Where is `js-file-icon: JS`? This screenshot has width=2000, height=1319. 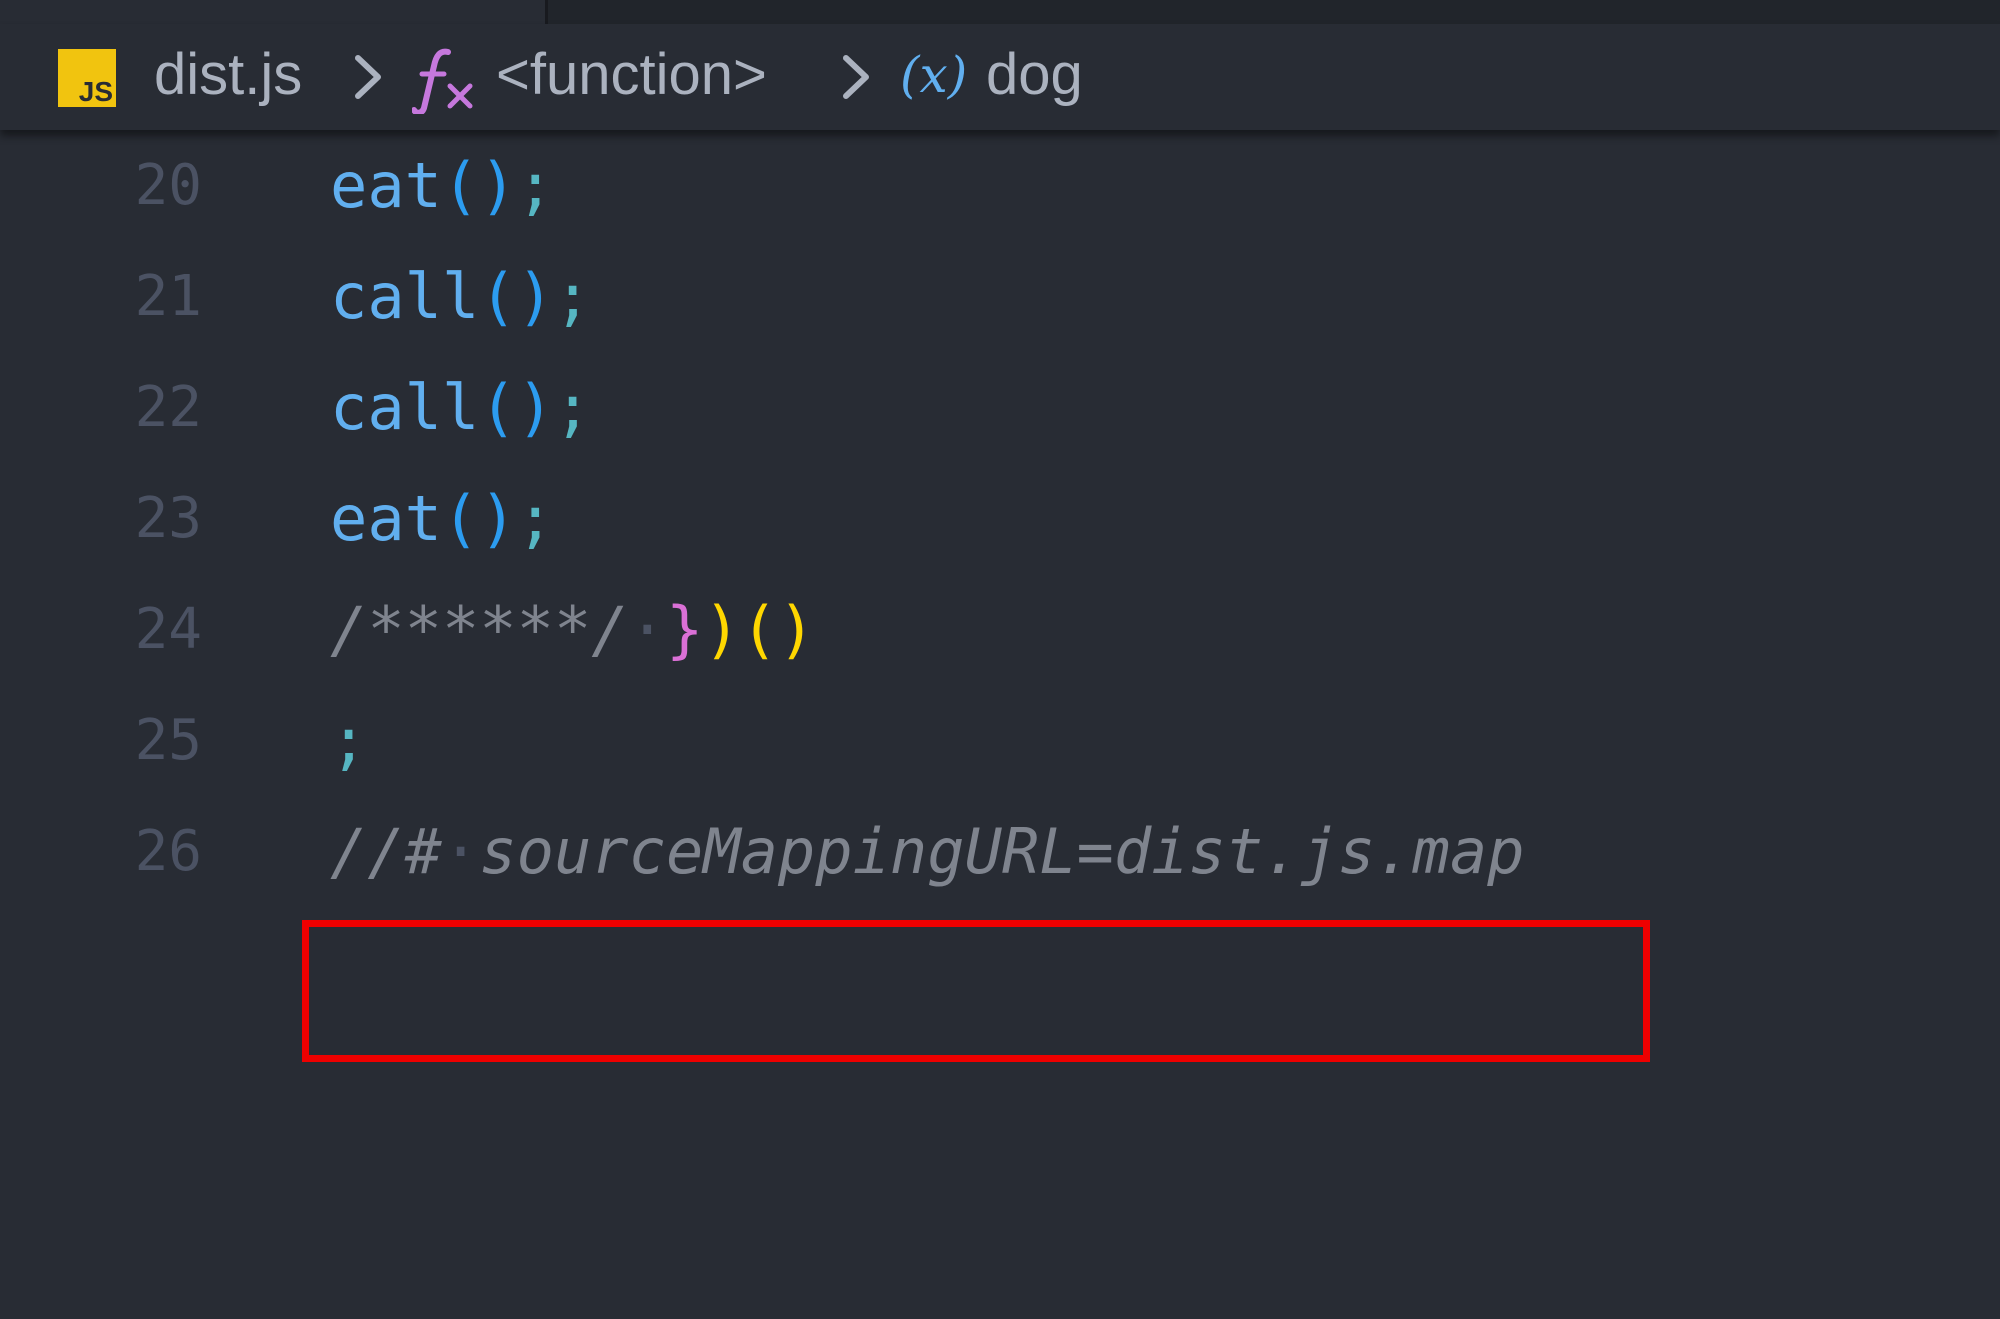
js-file-icon: JS is located at coordinates (87, 78).